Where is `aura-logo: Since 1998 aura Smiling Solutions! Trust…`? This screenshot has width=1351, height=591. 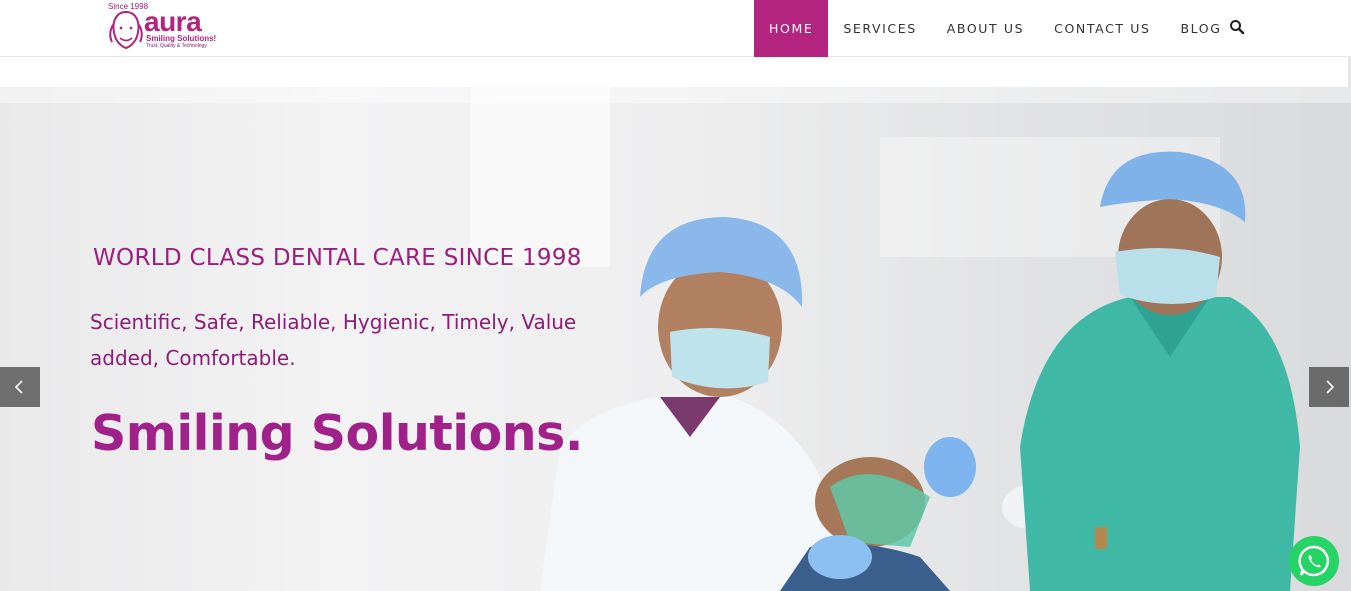
aura-logo: Since 1998 aura Smiling Solutions! Trust… is located at coordinates (164, 27).